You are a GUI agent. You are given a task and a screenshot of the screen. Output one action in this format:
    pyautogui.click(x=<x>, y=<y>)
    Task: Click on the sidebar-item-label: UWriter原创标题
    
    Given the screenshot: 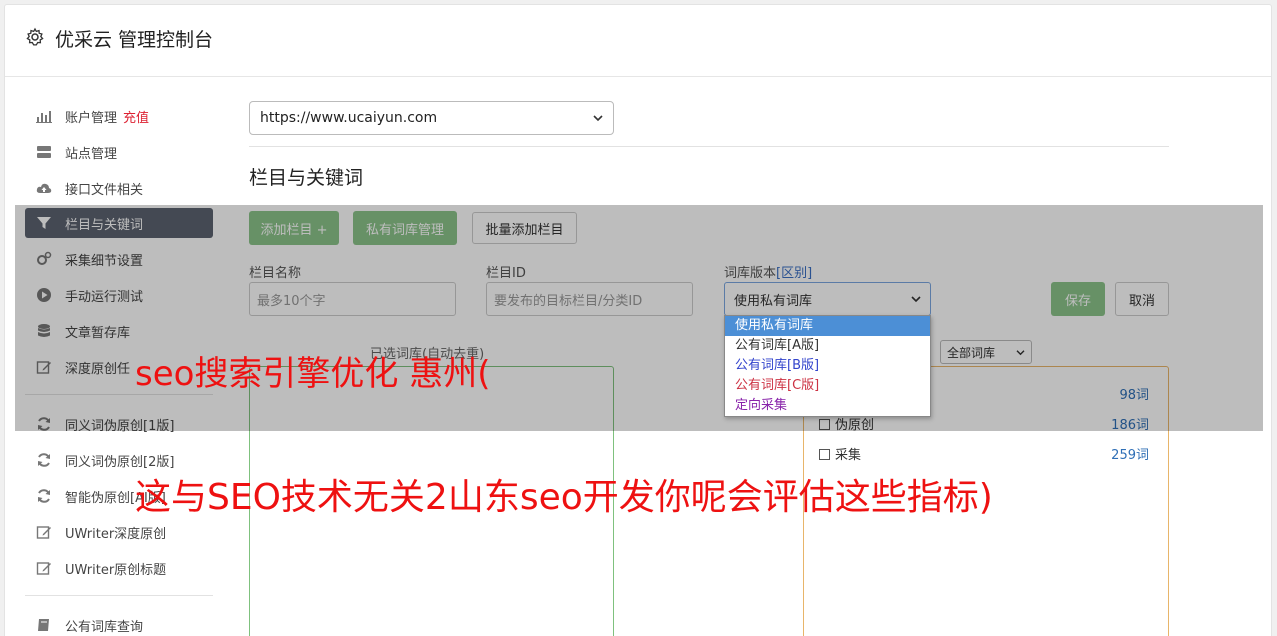 What is the action you would take?
    pyautogui.click(x=116, y=570)
    